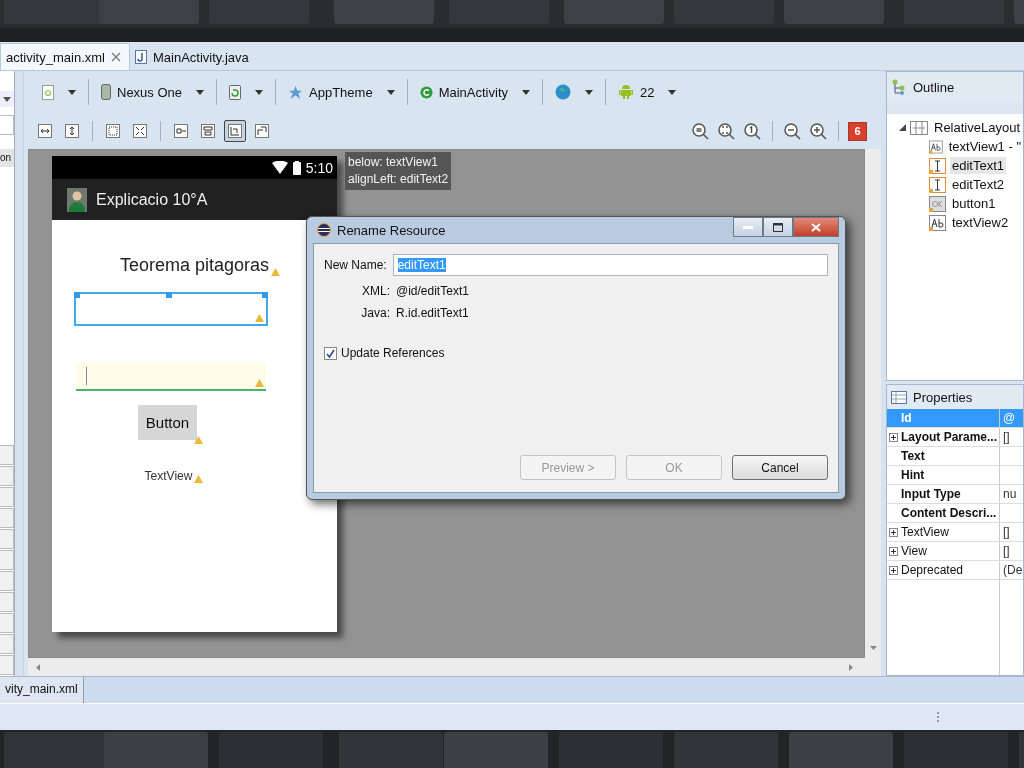  I want to click on expand-arrow-icon, so click(902, 127).